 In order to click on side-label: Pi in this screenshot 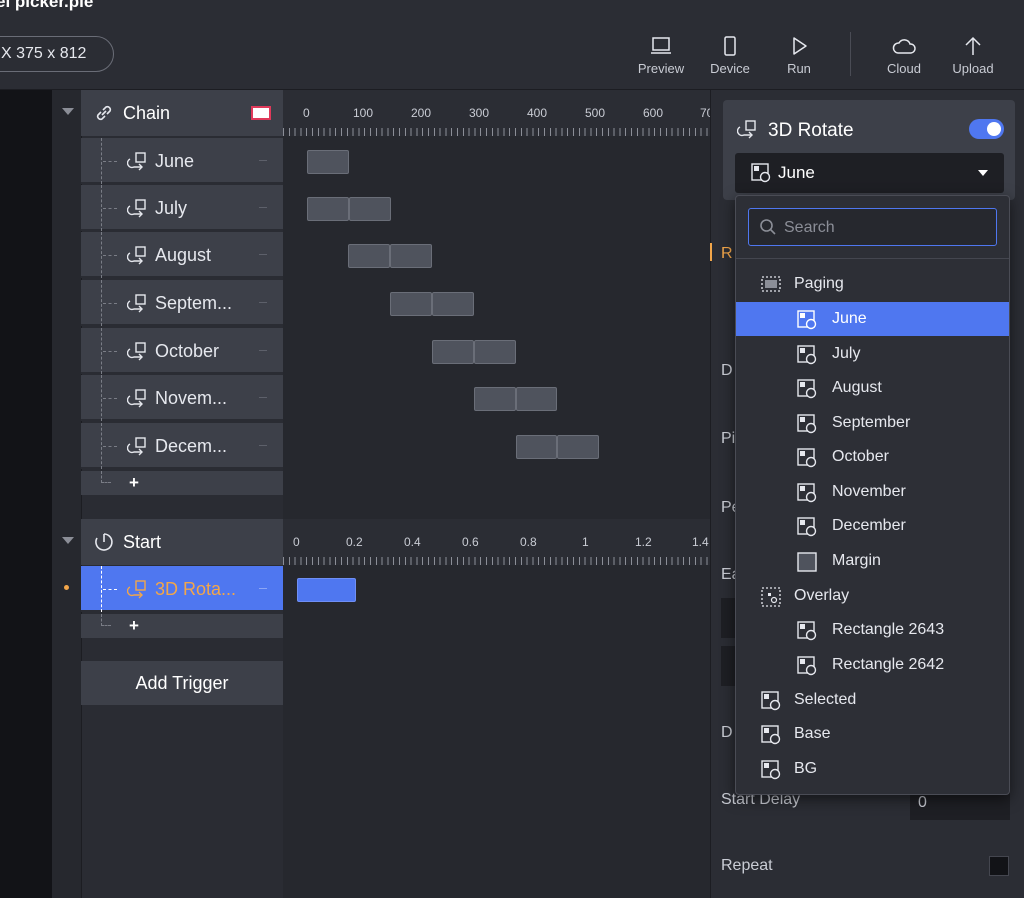, I will do `click(728, 438)`.